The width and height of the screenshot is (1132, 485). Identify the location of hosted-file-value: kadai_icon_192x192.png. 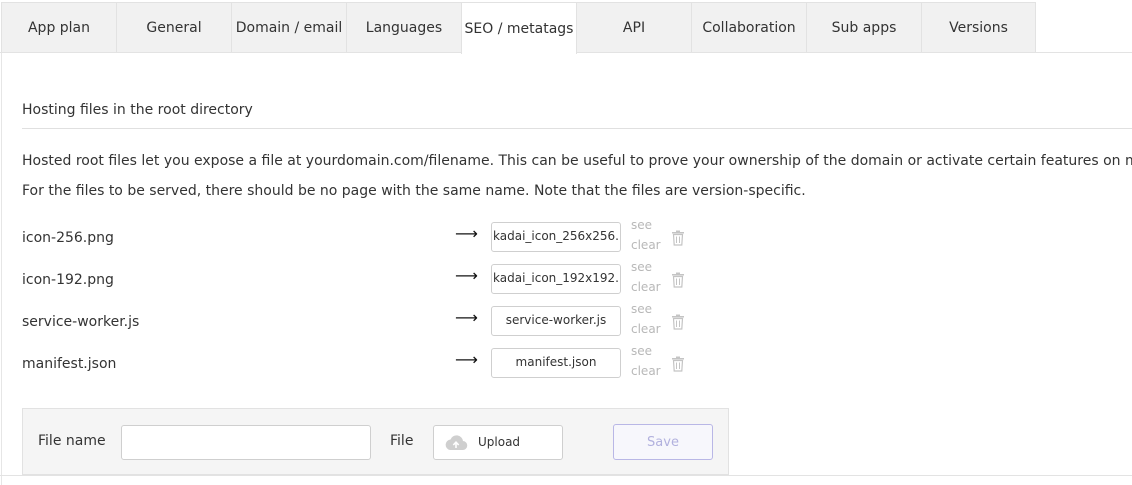
(556, 279).